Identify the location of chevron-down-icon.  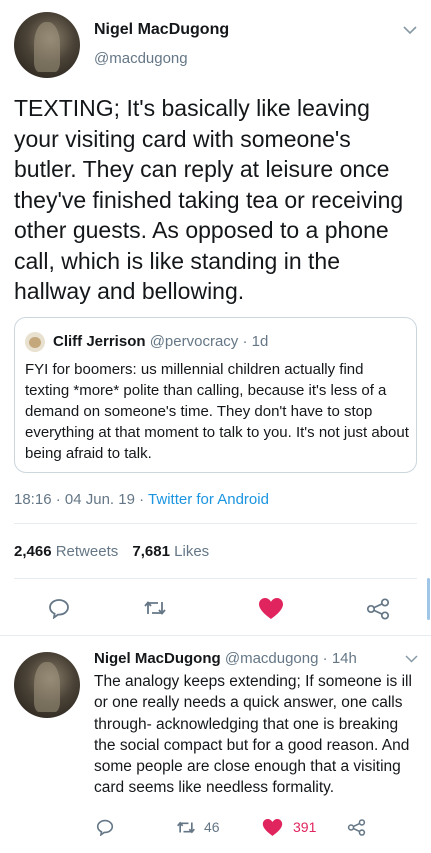
(410, 30).